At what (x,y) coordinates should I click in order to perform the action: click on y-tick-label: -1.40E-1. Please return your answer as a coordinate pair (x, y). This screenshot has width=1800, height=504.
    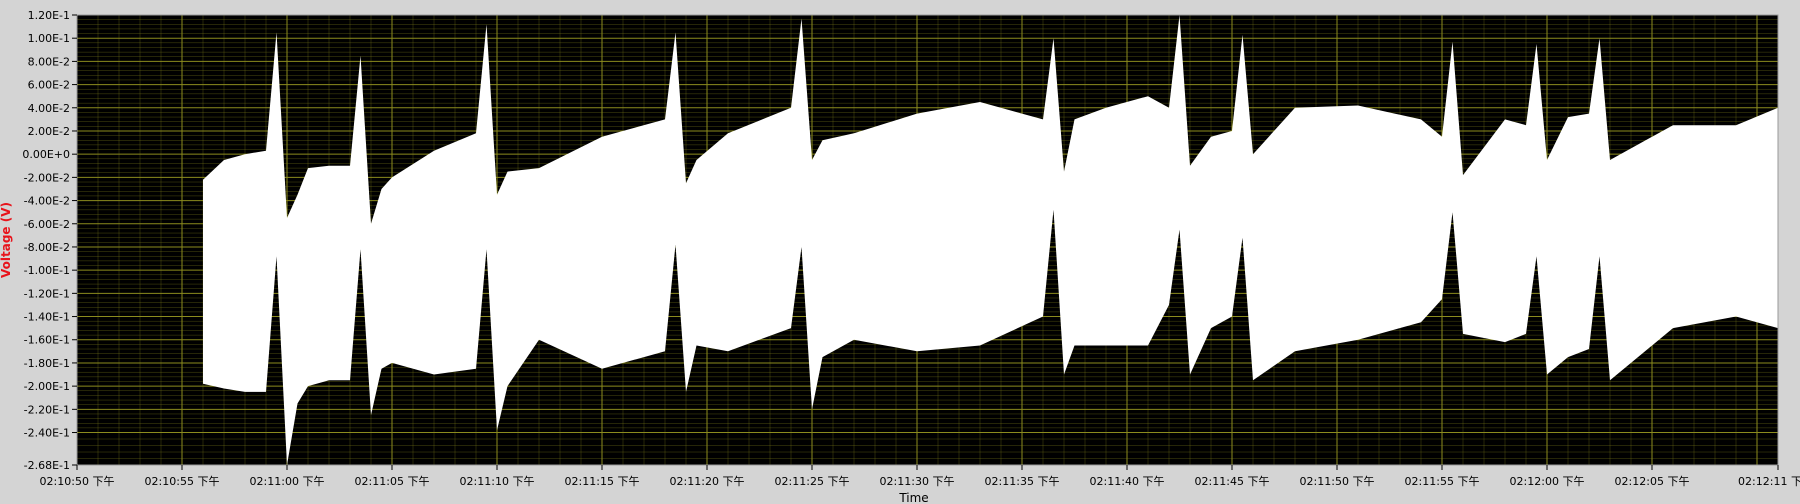
    Looking at the image, I should click on (47, 317).